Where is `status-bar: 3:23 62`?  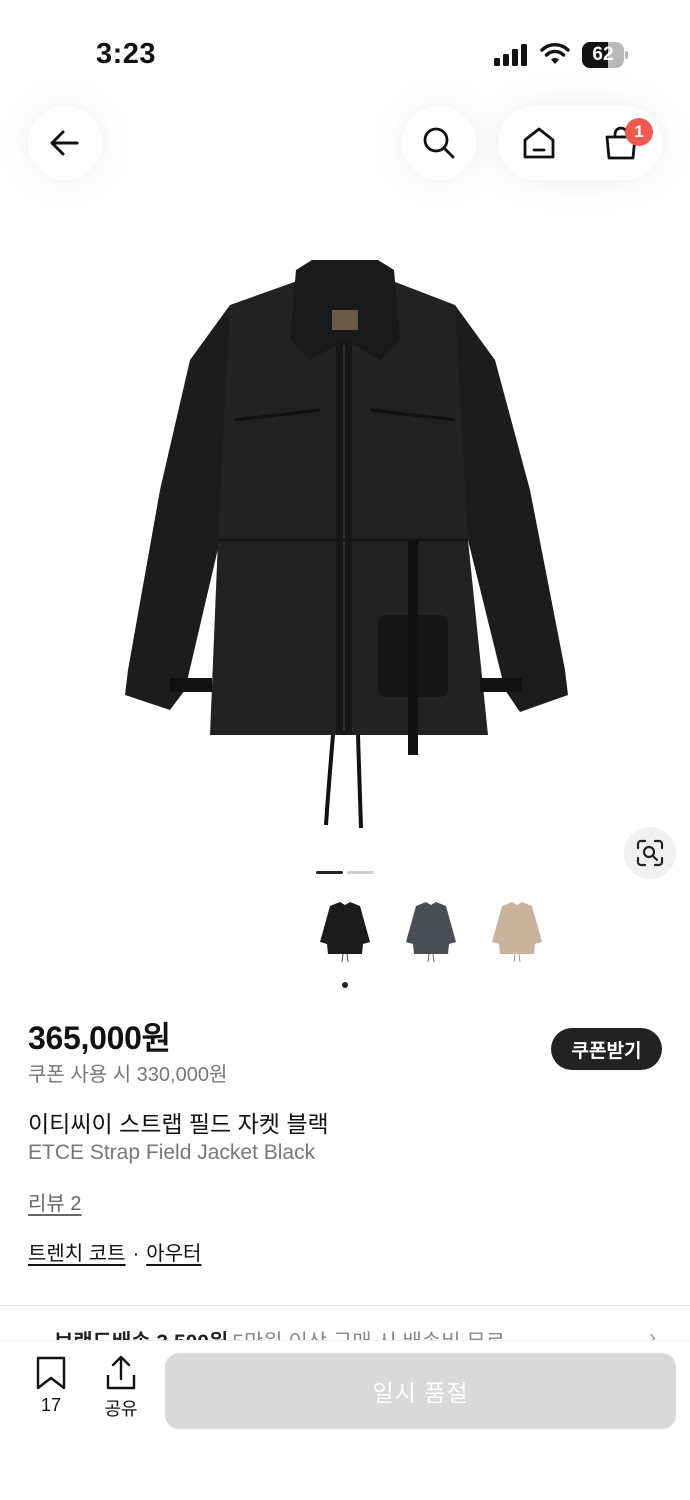
status-bar: 3:23 62 is located at coordinates (345, 50).